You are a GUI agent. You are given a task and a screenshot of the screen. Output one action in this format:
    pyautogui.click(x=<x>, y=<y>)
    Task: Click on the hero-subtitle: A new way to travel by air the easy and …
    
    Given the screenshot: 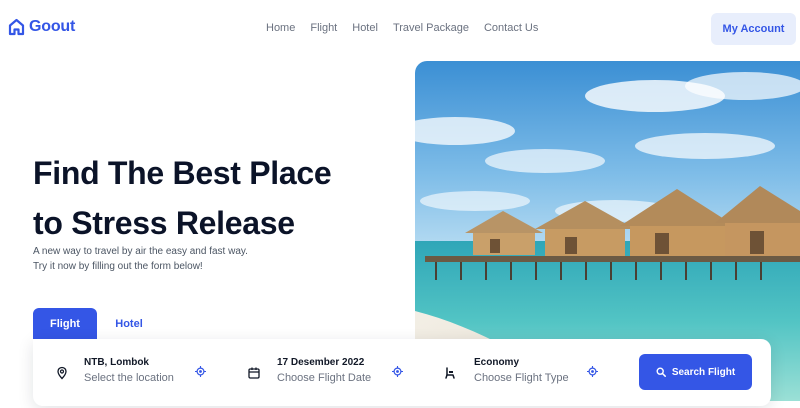 What is the action you would take?
    pyautogui.click(x=223, y=259)
    